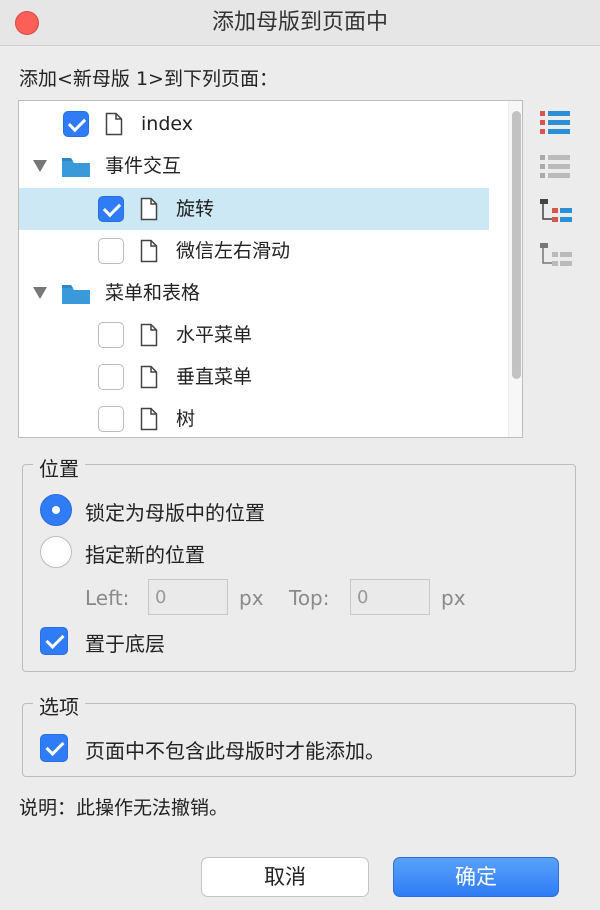 The width and height of the screenshot is (600, 910). Describe the element at coordinates (195, 209) in the screenshot. I see `tree-label: 旋转` at that location.